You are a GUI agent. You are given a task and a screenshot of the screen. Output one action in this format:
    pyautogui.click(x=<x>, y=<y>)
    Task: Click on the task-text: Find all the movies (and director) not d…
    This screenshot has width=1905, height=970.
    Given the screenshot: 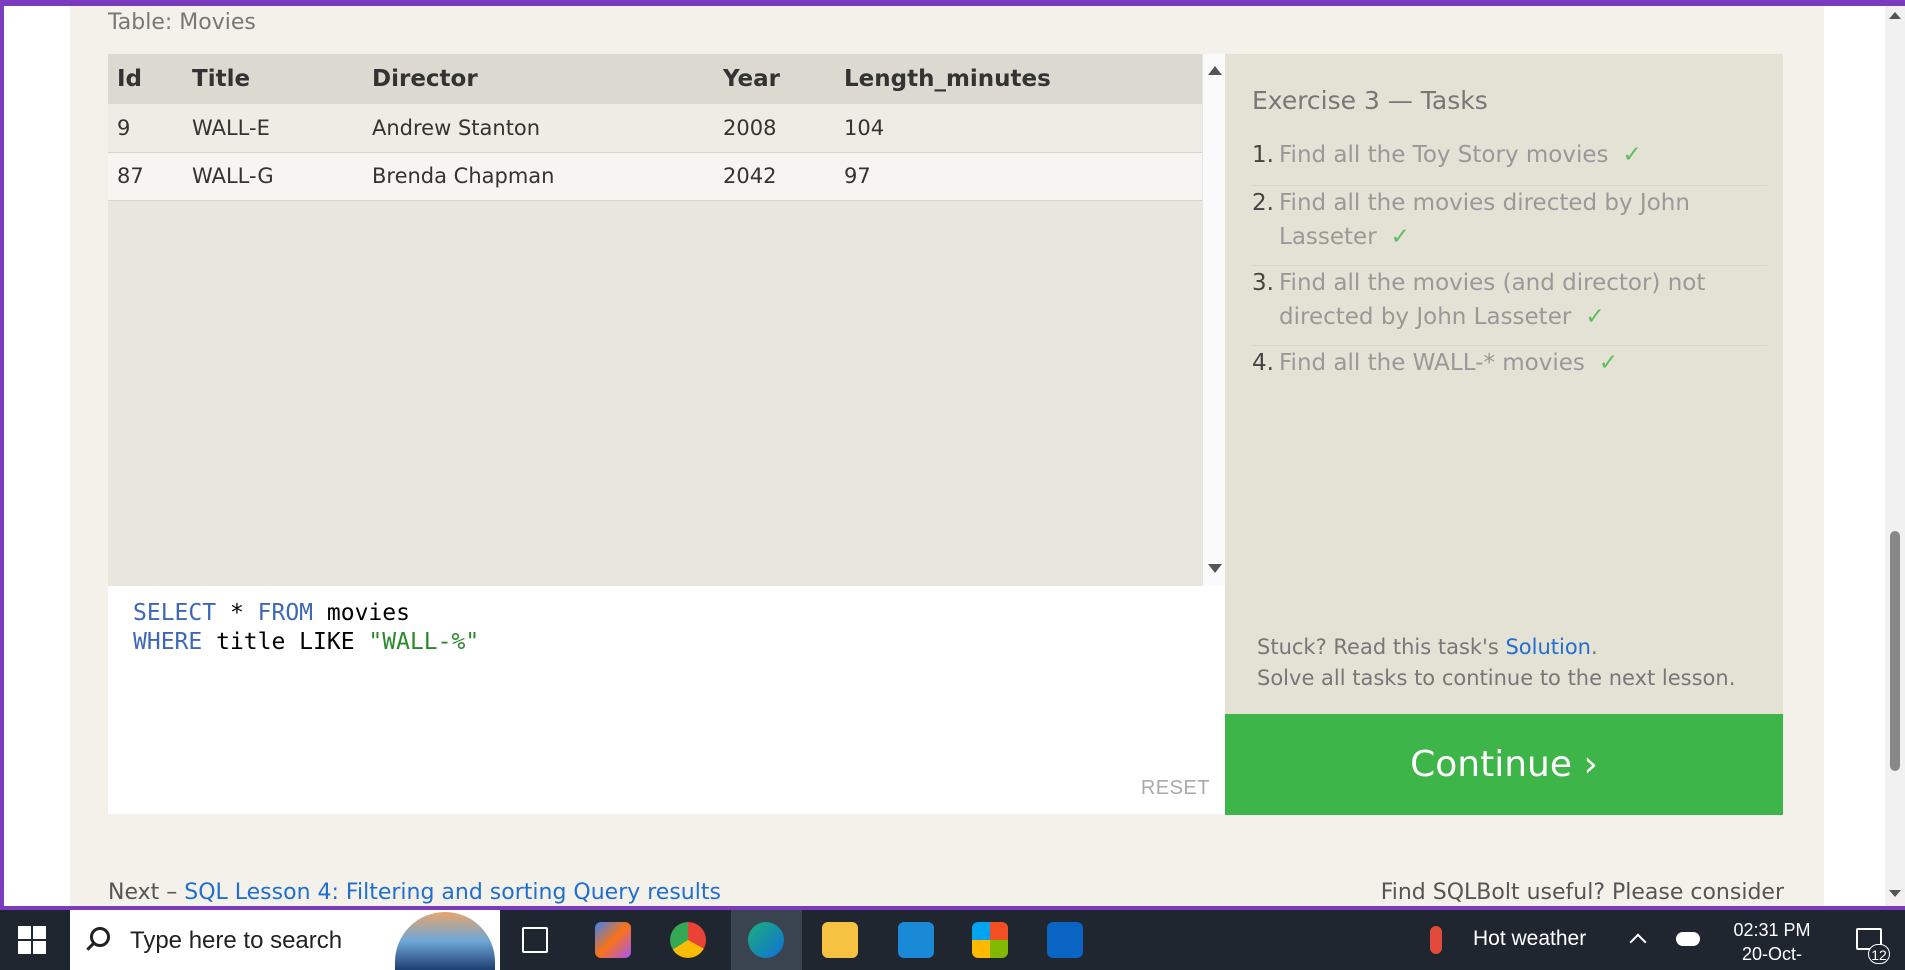 What is the action you would take?
    pyautogui.click(x=1492, y=300)
    